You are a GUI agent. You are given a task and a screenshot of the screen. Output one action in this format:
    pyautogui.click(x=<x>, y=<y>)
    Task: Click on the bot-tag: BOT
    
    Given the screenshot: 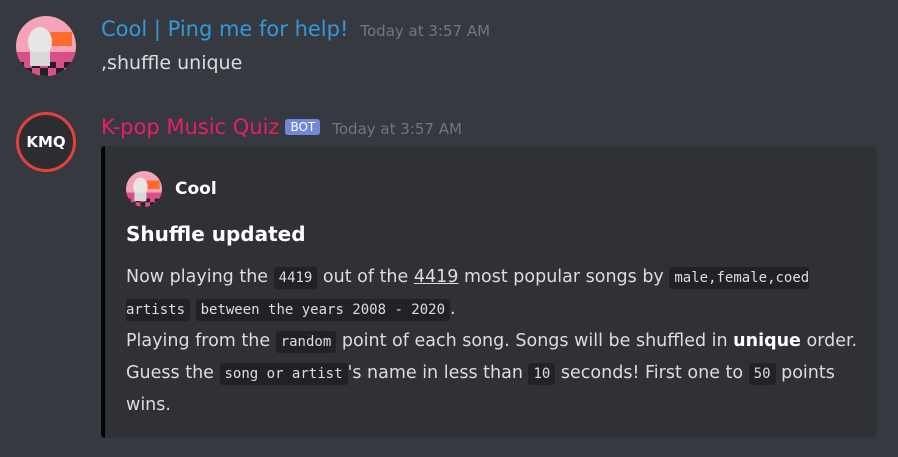 What is the action you would take?
    pyautogui.click(x=303, y=127)
    